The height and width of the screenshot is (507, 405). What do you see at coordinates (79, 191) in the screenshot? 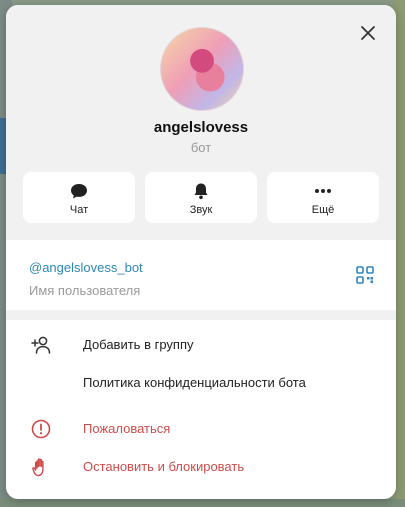
I see `chat-bubble-icon` at bounding box center [79, 191].